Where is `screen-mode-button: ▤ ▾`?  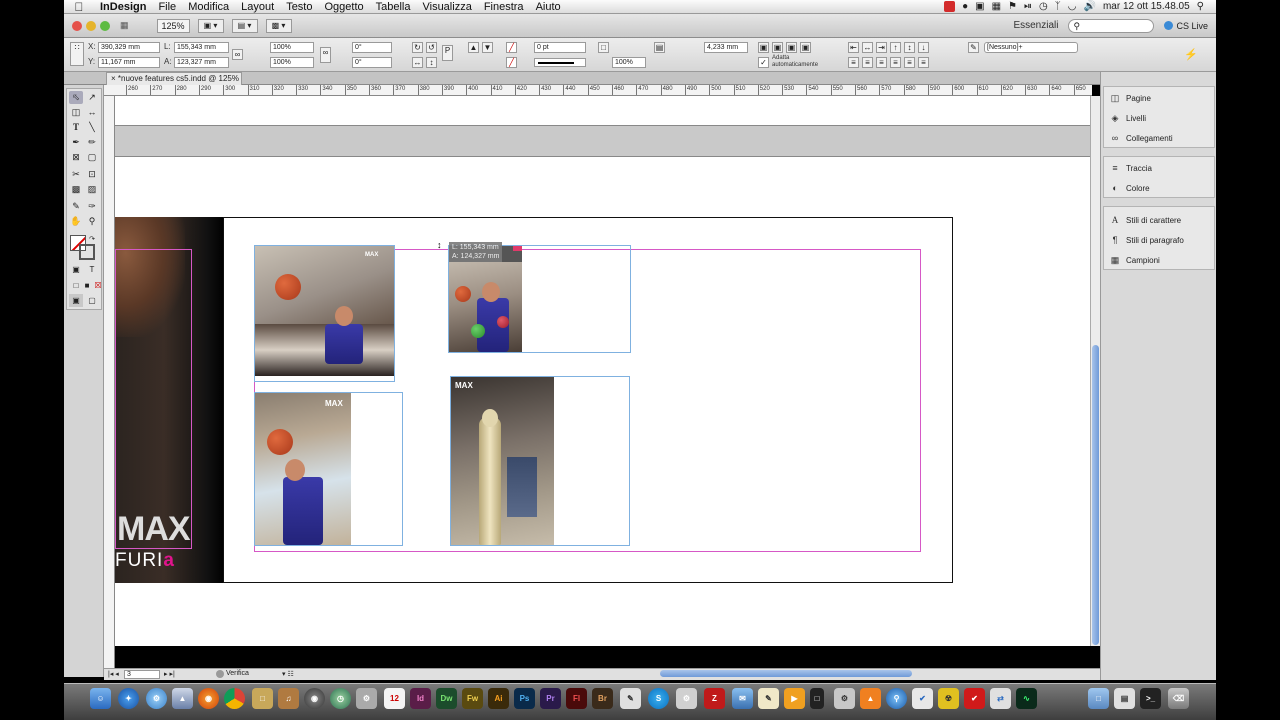 screen-mode-button: ▤ ▾ is located at coordinates (244, 25).